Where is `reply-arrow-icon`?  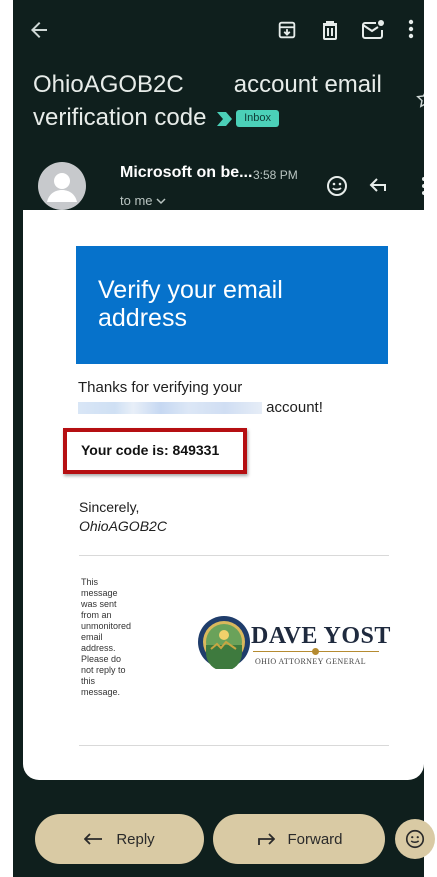 reply-arrow-icon is located at coordinates (93, 839).